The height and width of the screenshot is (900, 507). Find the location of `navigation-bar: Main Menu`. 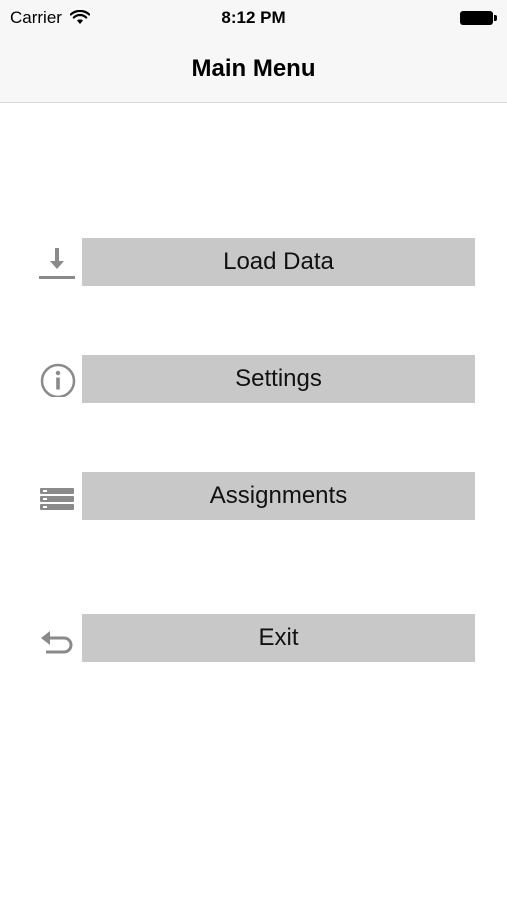

navigation-bar: Main Menu is located at coordinates (253, 70).